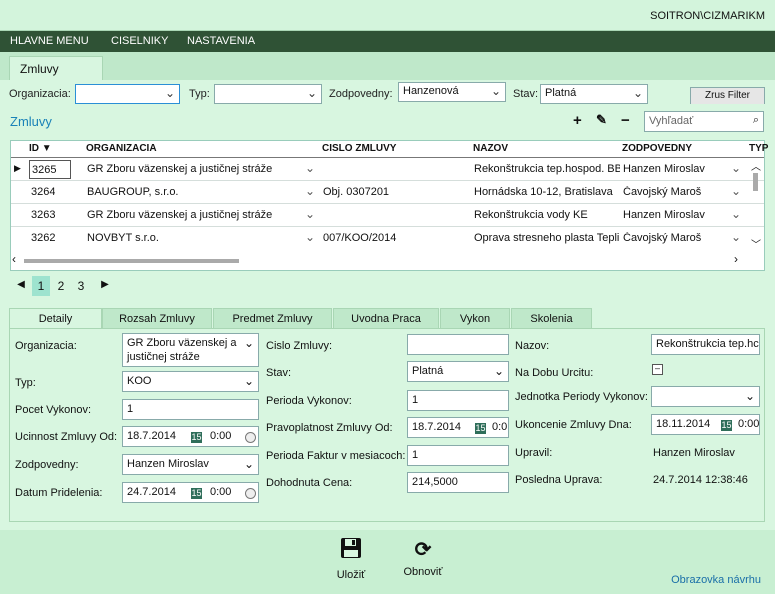 This screenshot has height=594, width=775. I want to click on ukoncenie-time: 0:00, so click(749, 424).